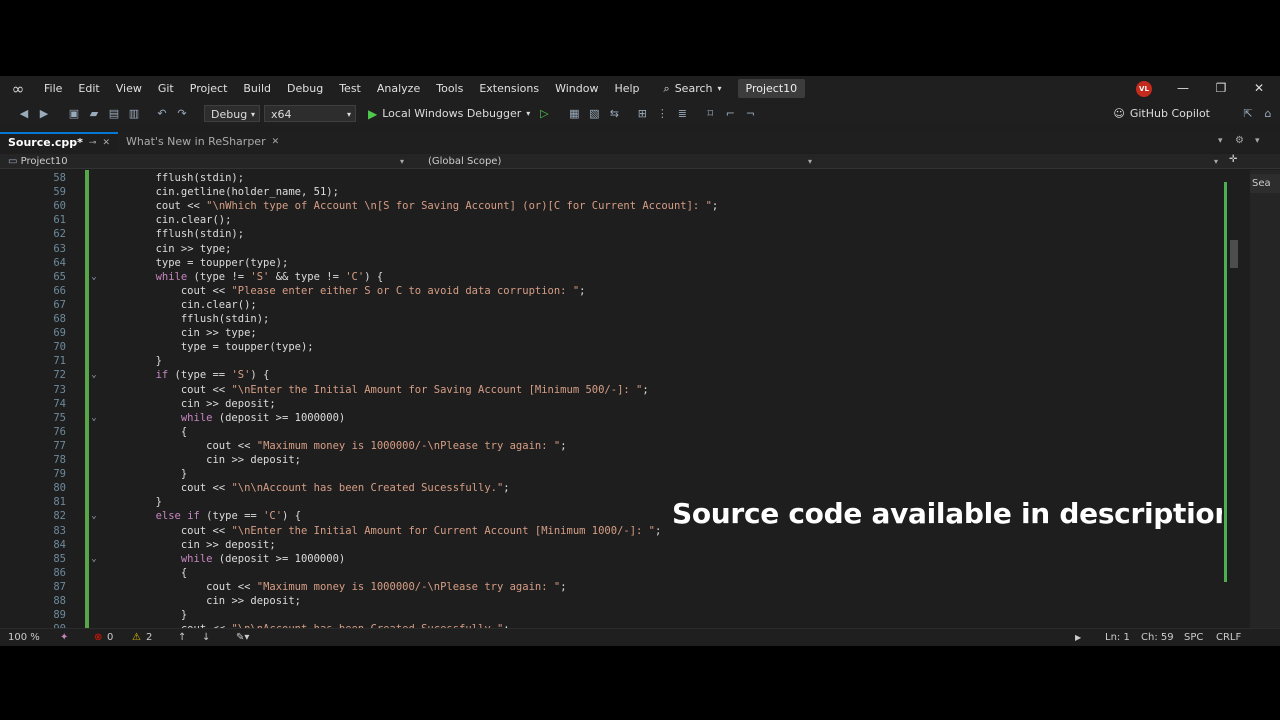 The image size is (1280, 720). I want to click on menu-help: Help, so click(626, 88).